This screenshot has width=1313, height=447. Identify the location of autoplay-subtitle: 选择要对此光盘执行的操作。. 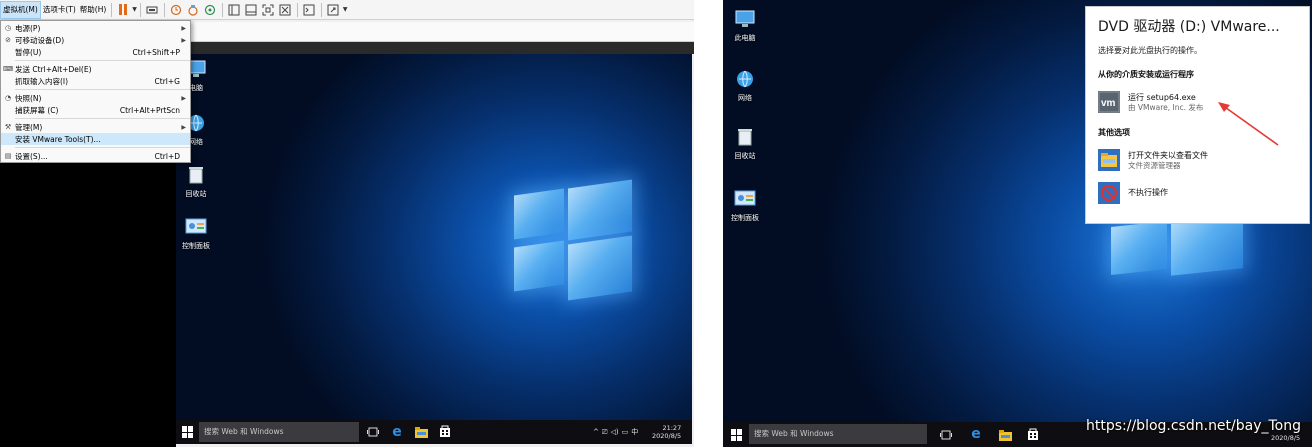
(1150, 50).